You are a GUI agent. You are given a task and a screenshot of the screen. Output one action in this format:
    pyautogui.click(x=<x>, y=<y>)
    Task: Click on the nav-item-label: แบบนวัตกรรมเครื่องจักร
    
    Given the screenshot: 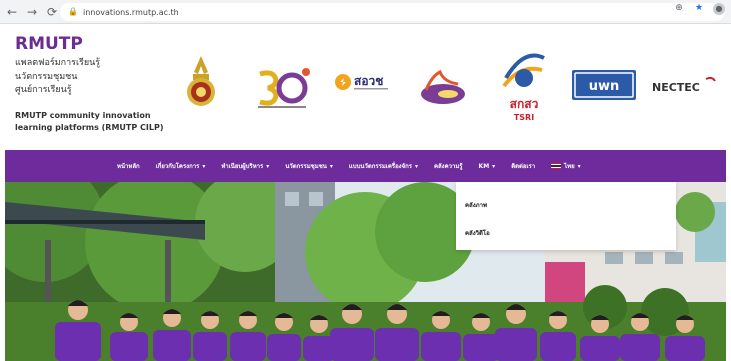 What is the action you would take?
    pyautogui.click(x=380, y=166)
    